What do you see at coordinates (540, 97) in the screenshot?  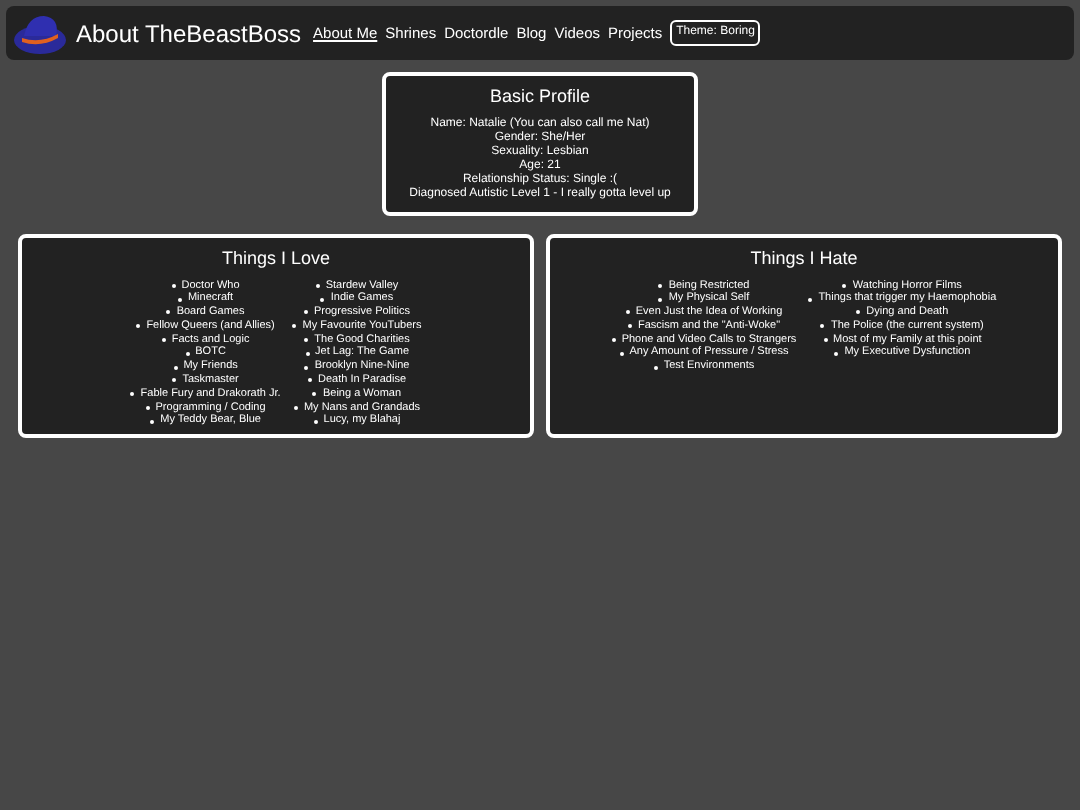 I see `card-title: Basic Profile` at bounding box center [540, 97].